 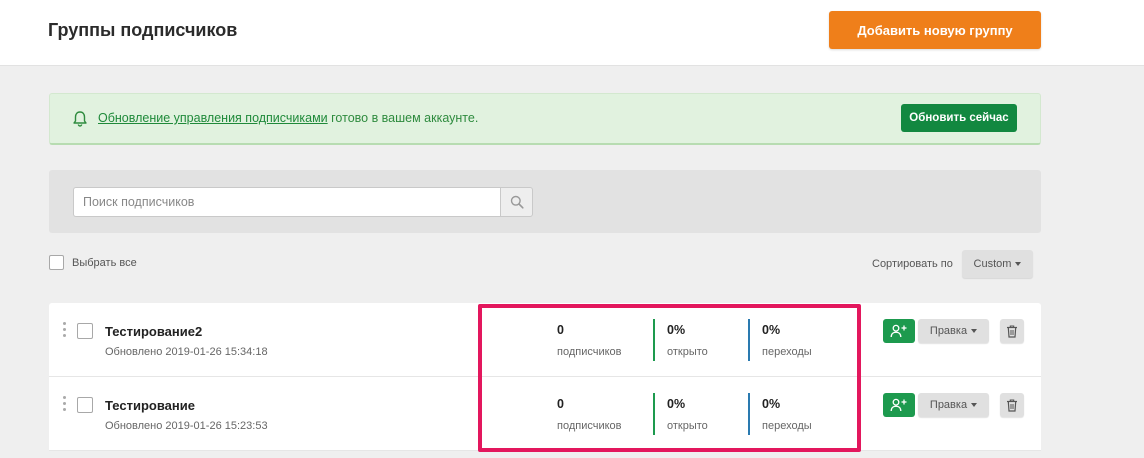 I want to click on bell-icon, so click(x=80, y=119).